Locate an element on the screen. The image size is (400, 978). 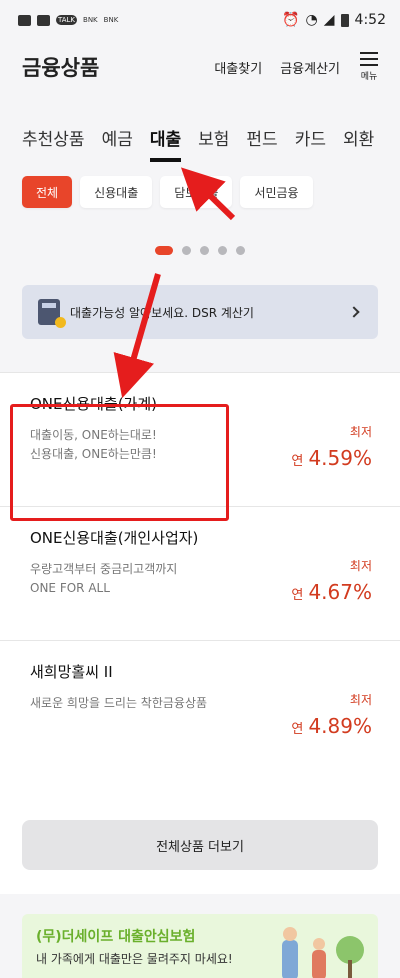
status-bar: TALK BNK BNK ⏰ ◔ ◢ 4:52 is located at coordinates (200, 20).